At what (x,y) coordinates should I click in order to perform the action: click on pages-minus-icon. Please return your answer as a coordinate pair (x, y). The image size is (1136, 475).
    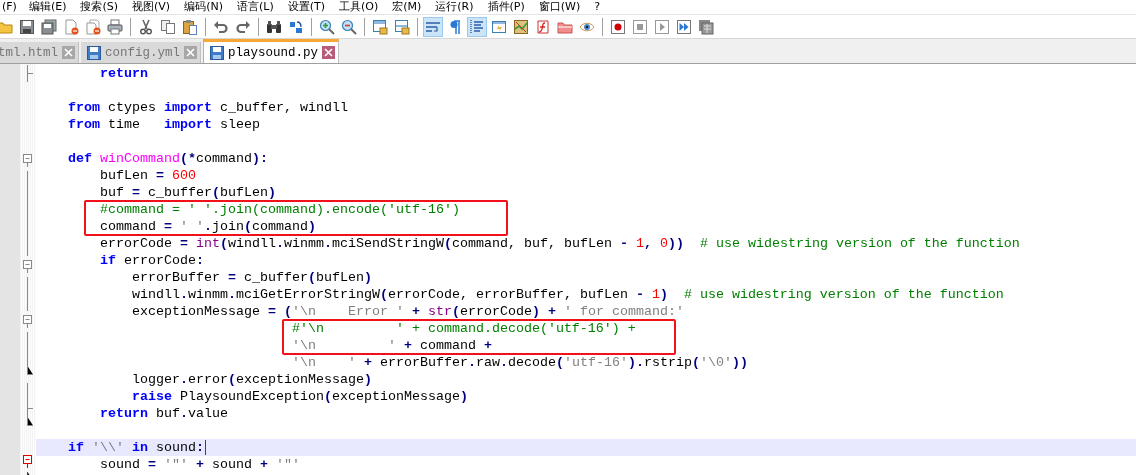
    Looking at the image, I should click on (93, 26).